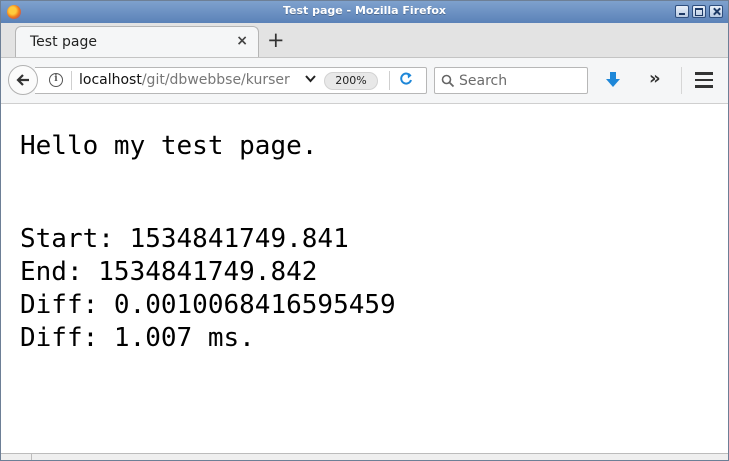 The width and height of the screenshot is (729, 461). Describe the element at coordinates (242, 41) in the screenshot. I see `tab-close-icon: ×` at that location.